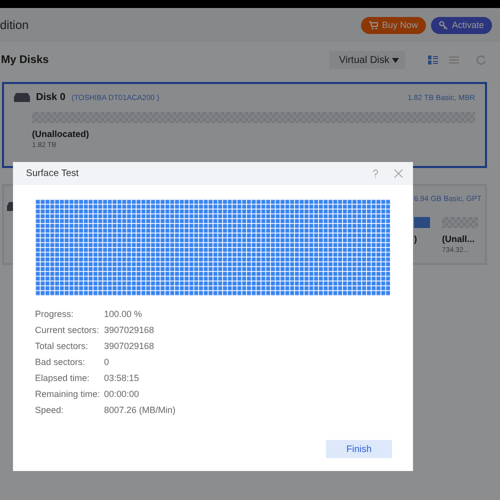 This screenshot has height=500, width=500. What do you see at coordinates (122, 378) in the screenshot?
I see `stat-value: 03:58:15` at bounding box center [122, 378].